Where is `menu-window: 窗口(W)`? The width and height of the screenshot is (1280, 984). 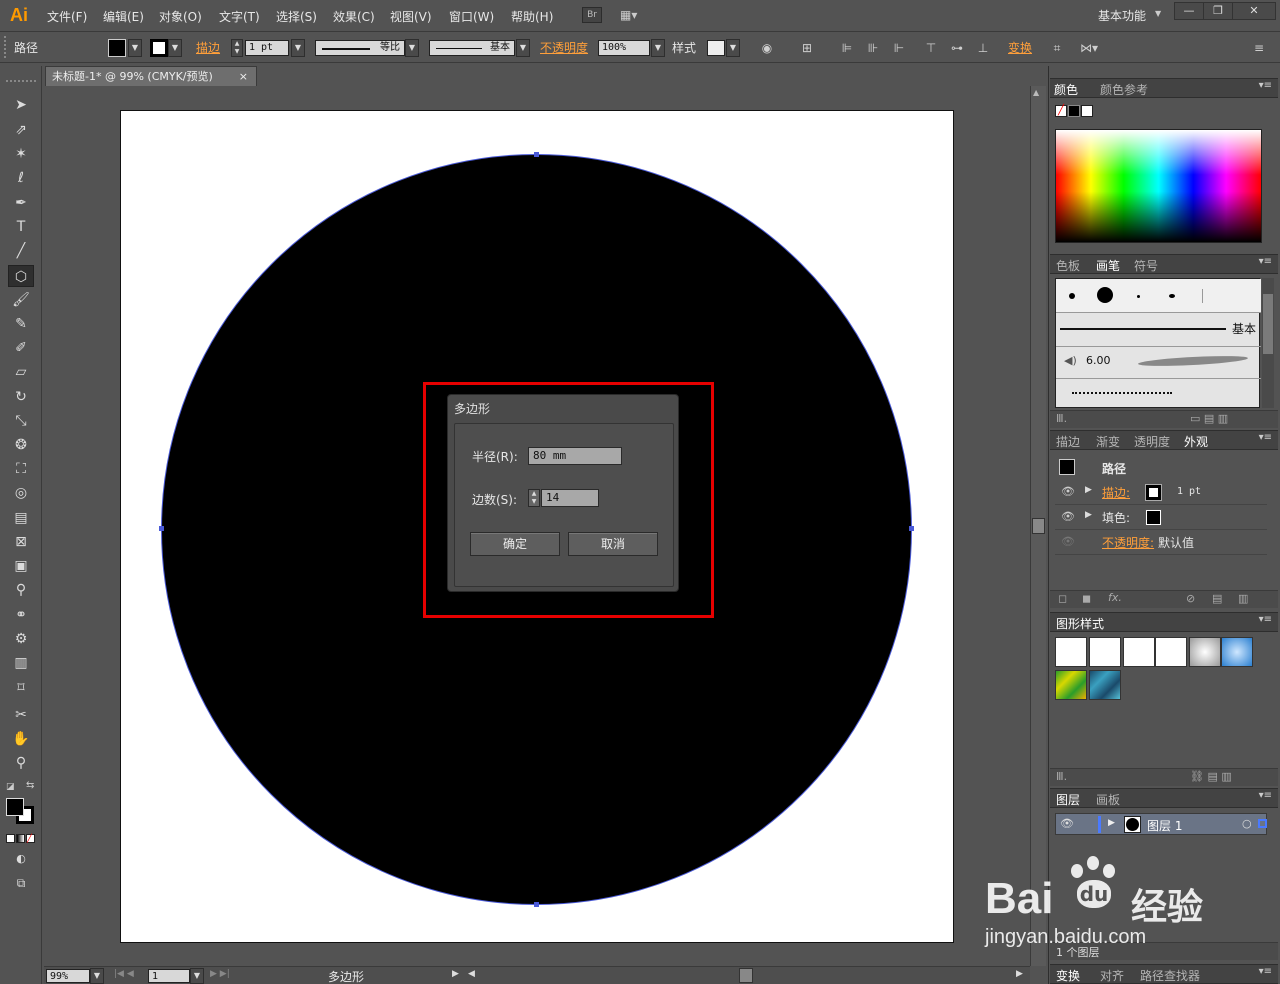
menu-window: 窗口(W) is located at coordinates (471, 16).